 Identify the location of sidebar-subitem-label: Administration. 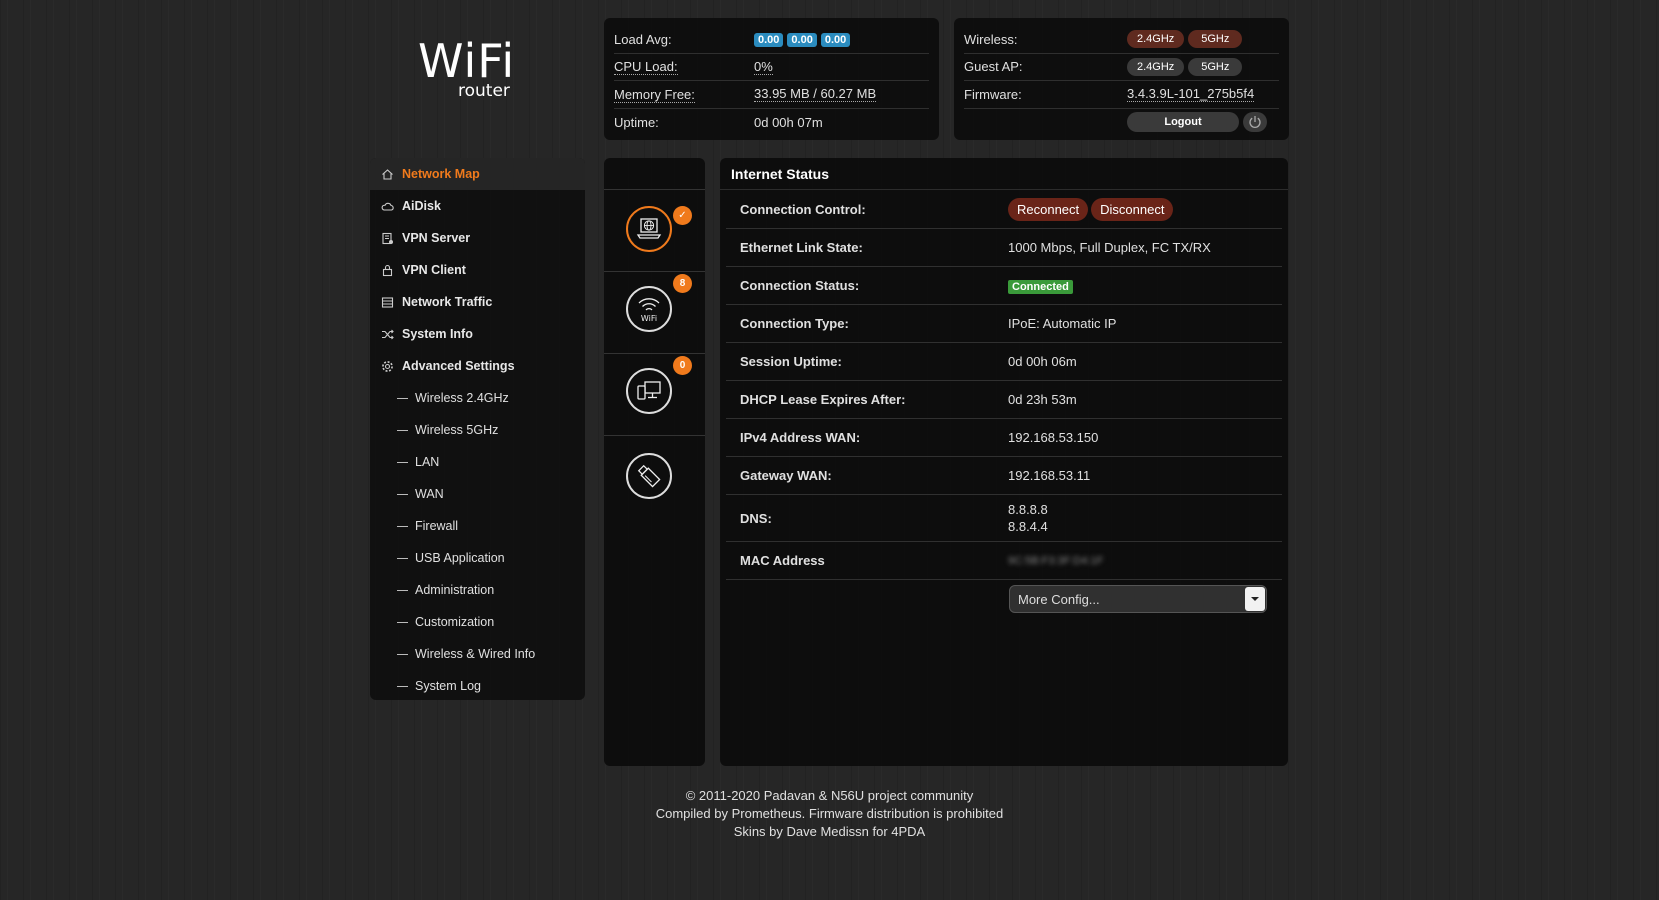
(455, 590).